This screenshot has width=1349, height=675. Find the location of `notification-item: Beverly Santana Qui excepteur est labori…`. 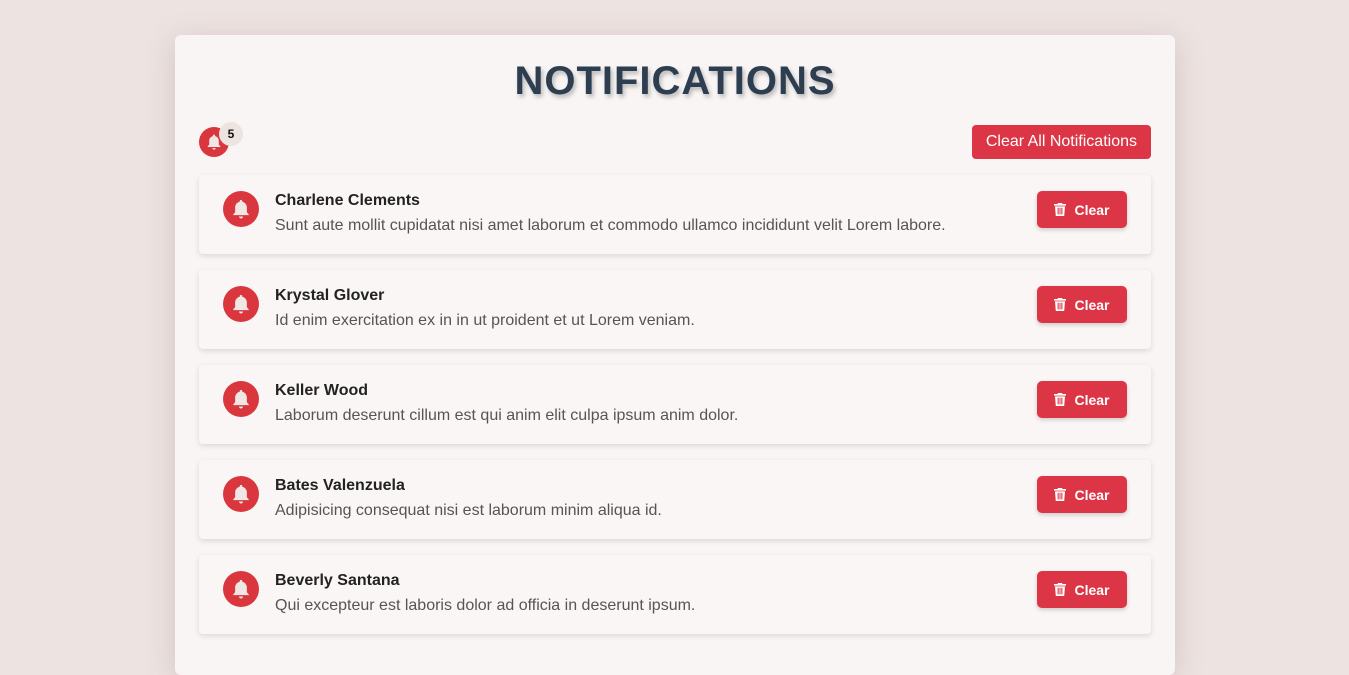

notification-item: Beverly Santana Qui excepteur est labori… is located at coordinates (675, 594).